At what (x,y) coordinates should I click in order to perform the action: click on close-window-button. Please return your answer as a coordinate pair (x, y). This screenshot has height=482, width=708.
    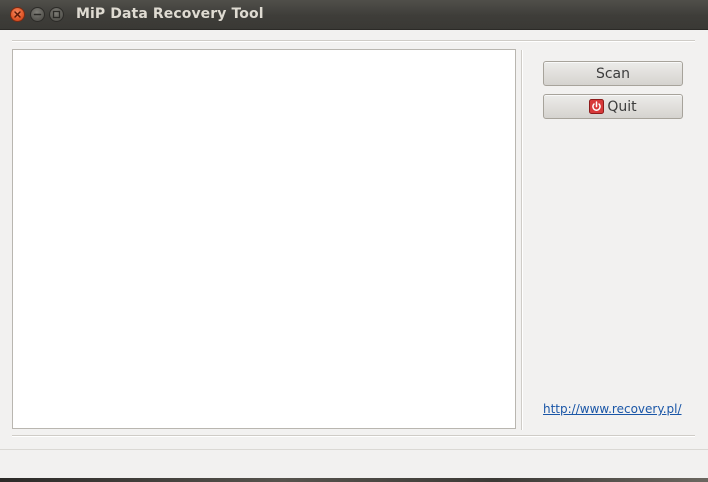
    Looking at the image, I should click on (17, 14).